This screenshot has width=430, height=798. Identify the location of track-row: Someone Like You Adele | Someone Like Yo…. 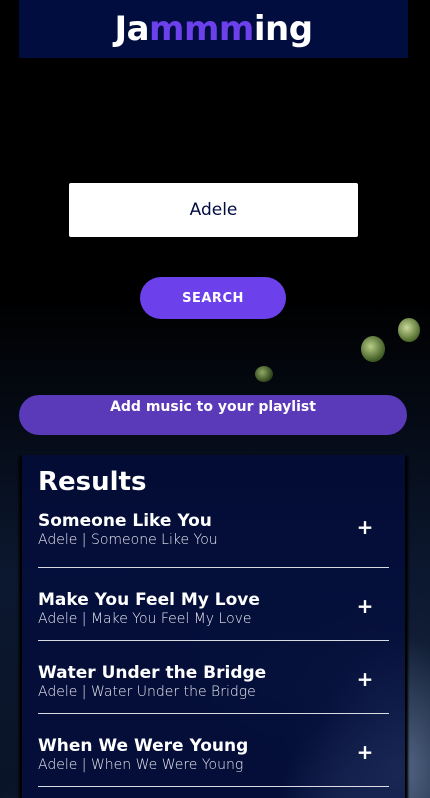
(213, 538).